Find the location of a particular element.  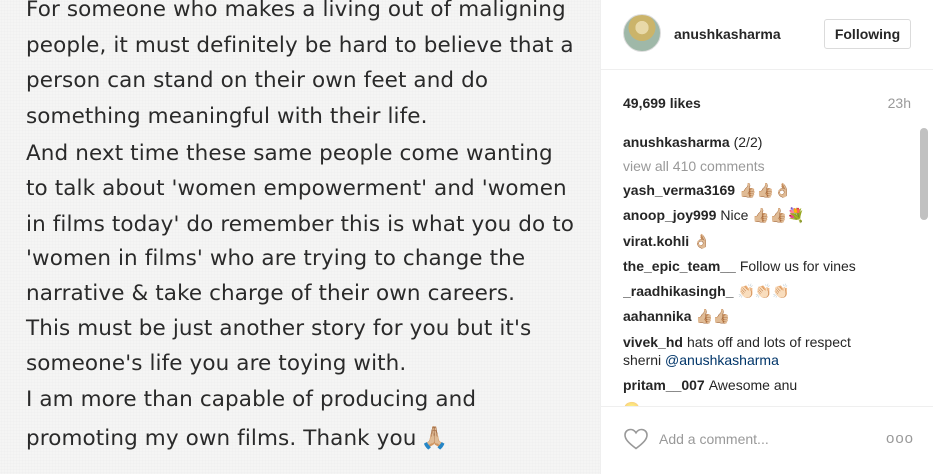

more-options-icon: ooo is located at coordinates (900, 438).